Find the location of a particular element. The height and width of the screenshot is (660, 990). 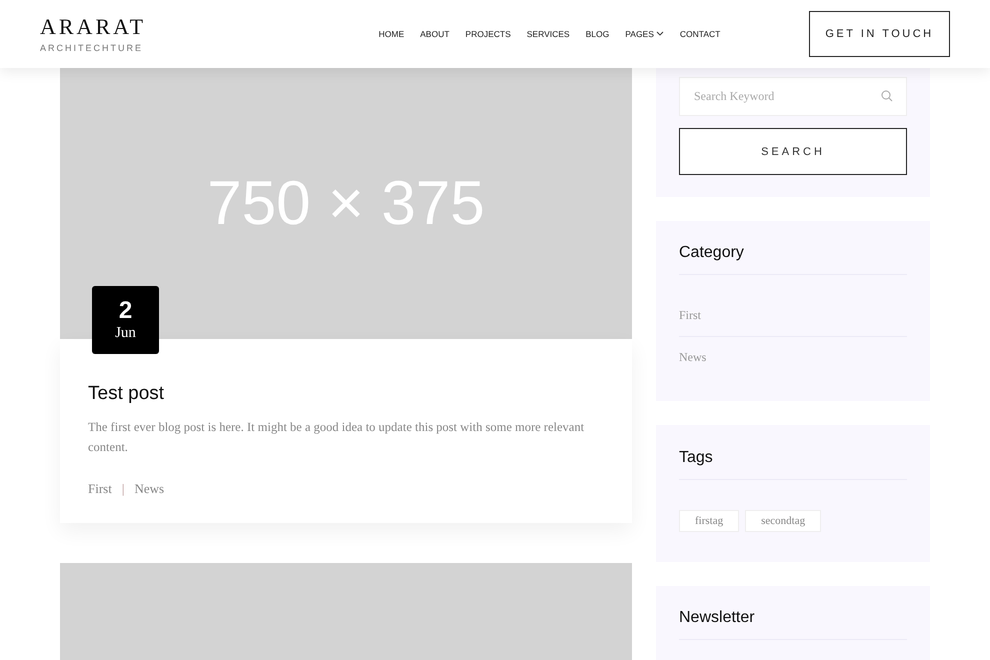

post-excerpt: The first ever blog post is here. It might be a good idea to update this post with some more relevant content. is located at coordinates (337, 437).